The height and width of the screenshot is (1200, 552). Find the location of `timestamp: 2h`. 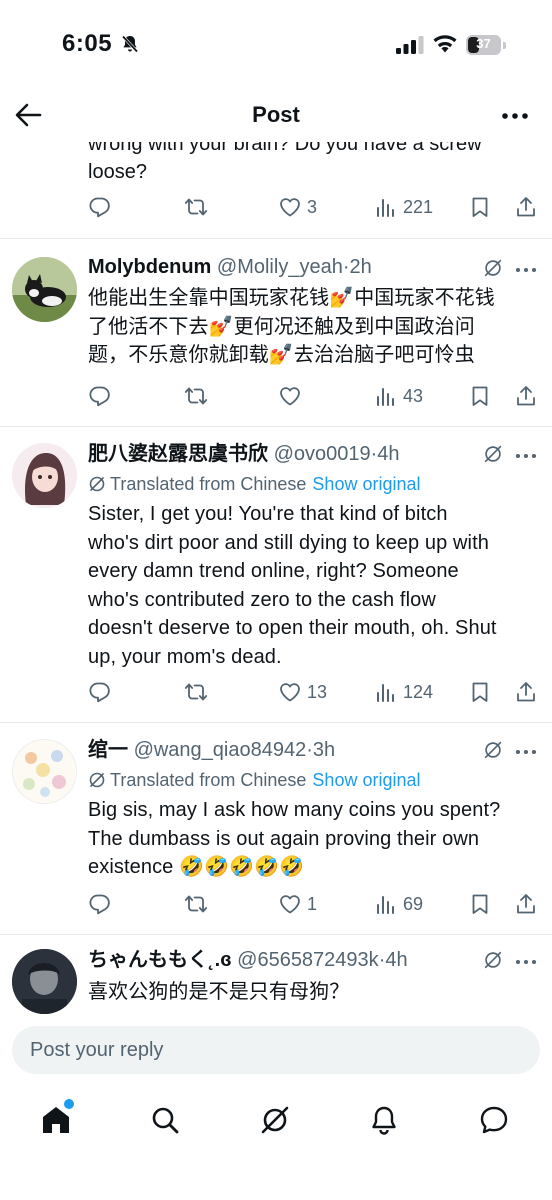

timestamp: 2h is located at coordinates (361, 267).